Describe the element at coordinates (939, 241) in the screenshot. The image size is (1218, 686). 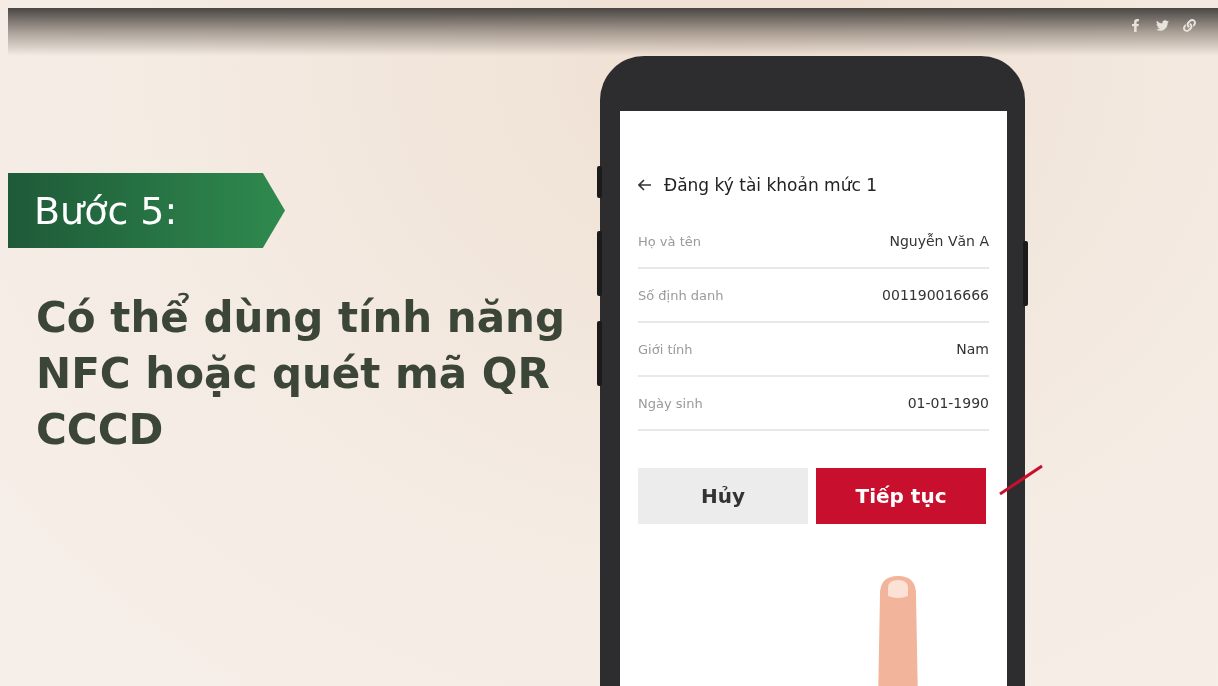
I see `field-value: Nguyễn Văn A` at that location.